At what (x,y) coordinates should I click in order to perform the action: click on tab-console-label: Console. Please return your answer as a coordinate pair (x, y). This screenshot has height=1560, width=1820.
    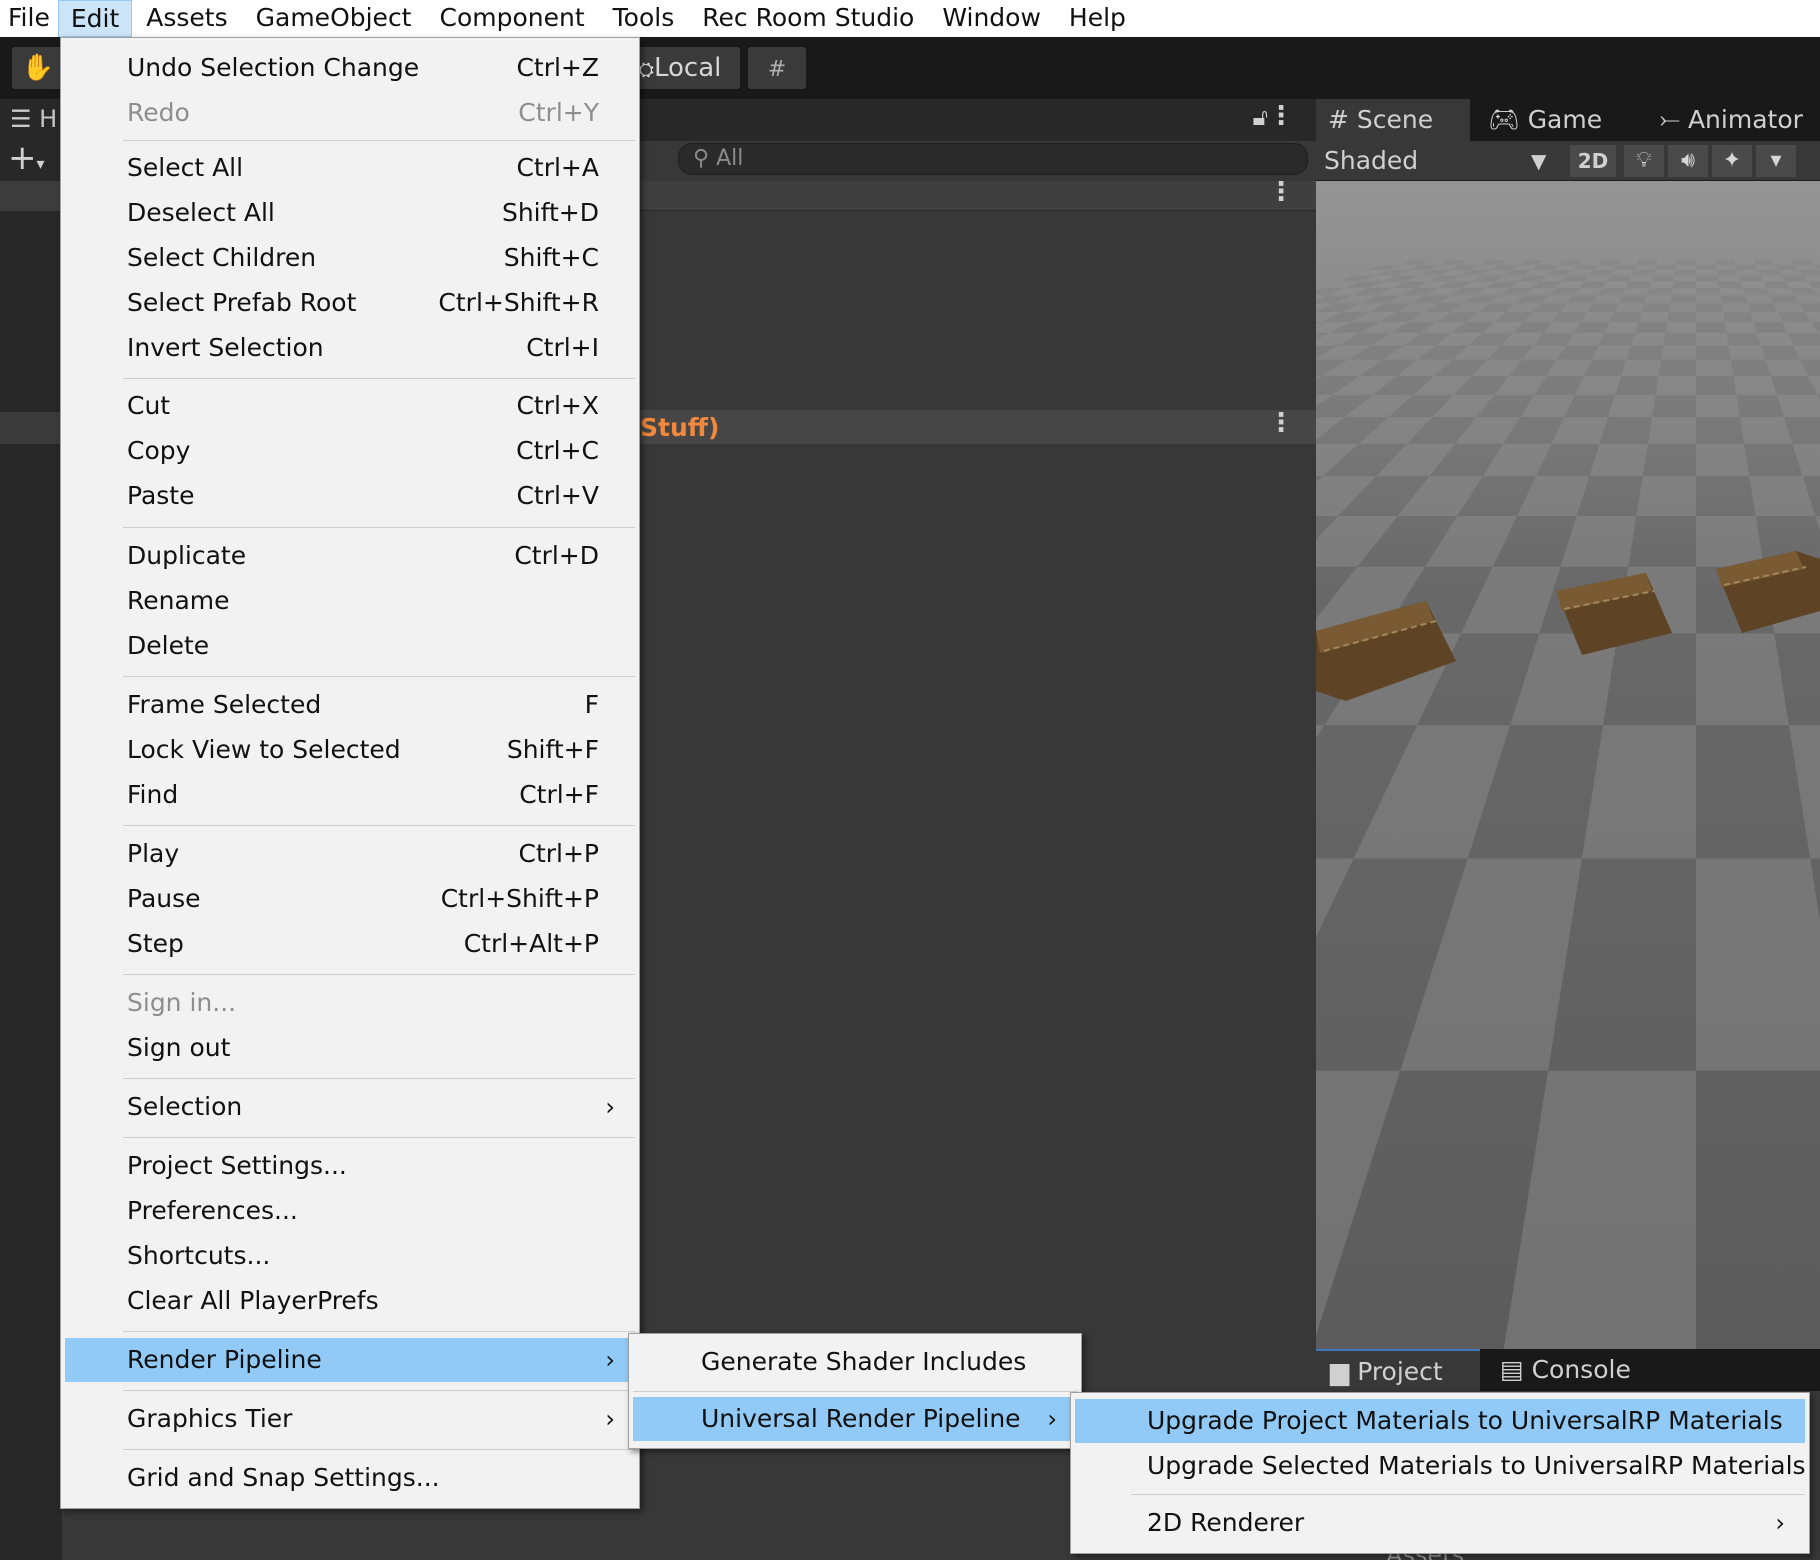
    Looking at the image, I should click on (1581, 1369).